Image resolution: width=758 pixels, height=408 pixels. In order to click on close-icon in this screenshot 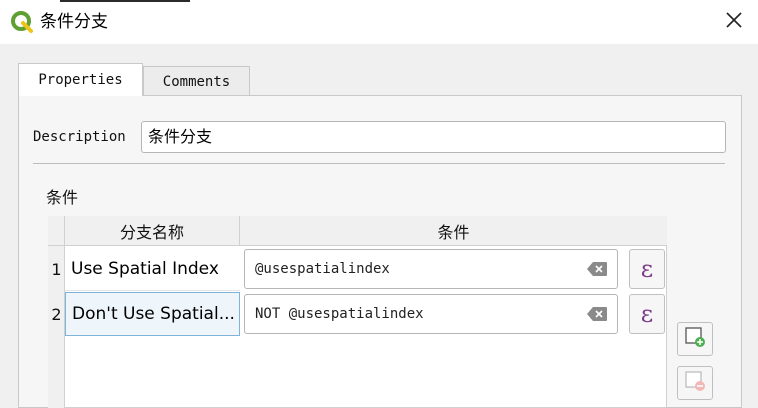, I will do `click(734, 22)`.